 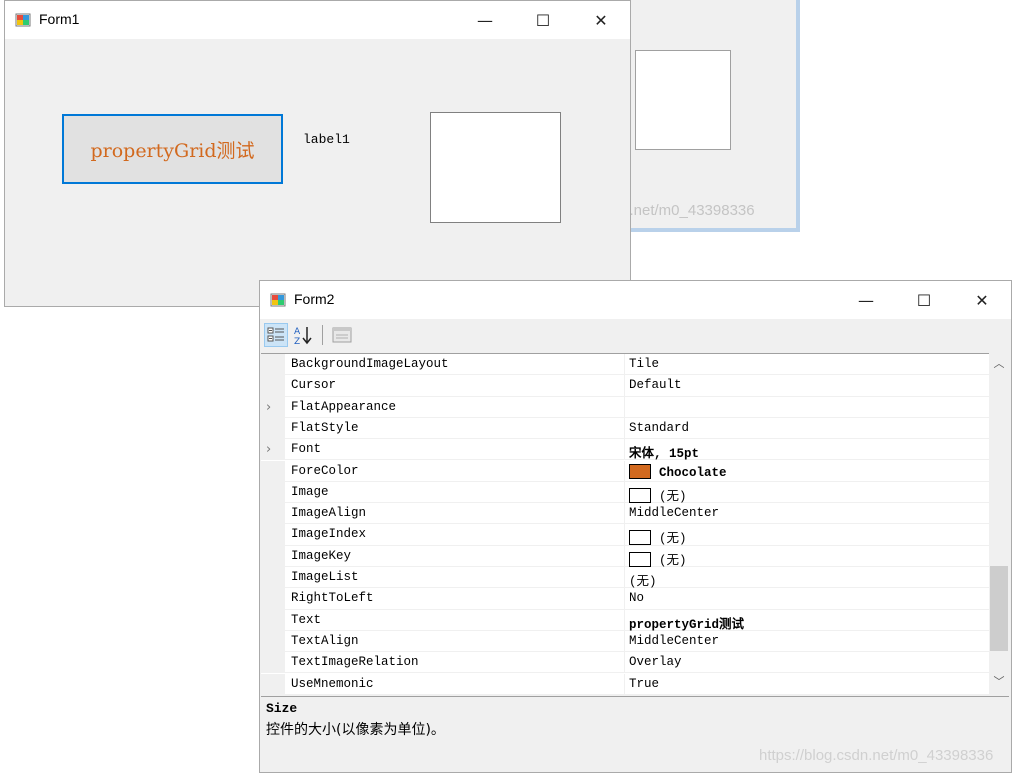 What do you see at coordinates (172, 149) in the screenshot?
I see `property-grid-test-button: propertyGrid测试` at bounding box center [172, 149].